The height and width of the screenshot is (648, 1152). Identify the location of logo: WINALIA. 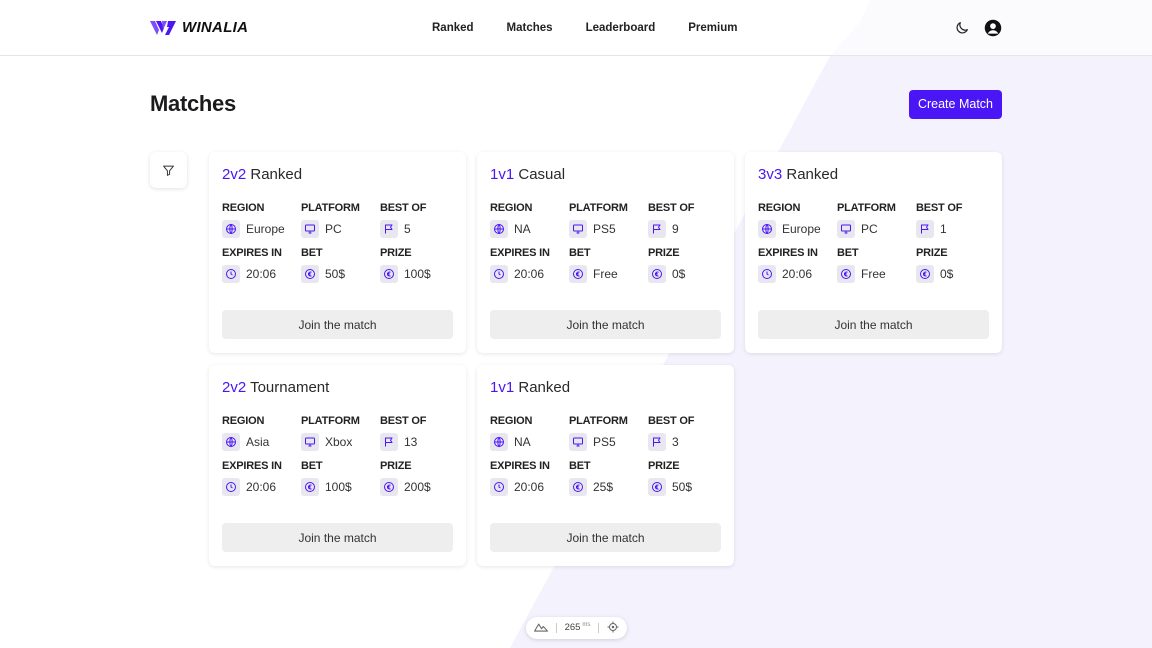
(250, 27).